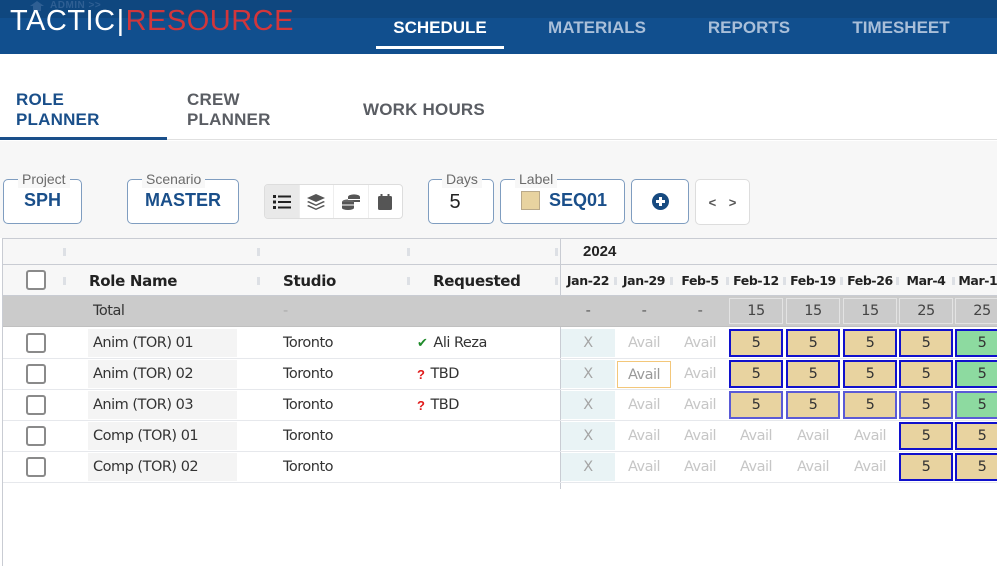 The image size is (997, 566). Describe the element at coordinates (317, 201) in the screenshot. I see `view-layers-button` at that location.